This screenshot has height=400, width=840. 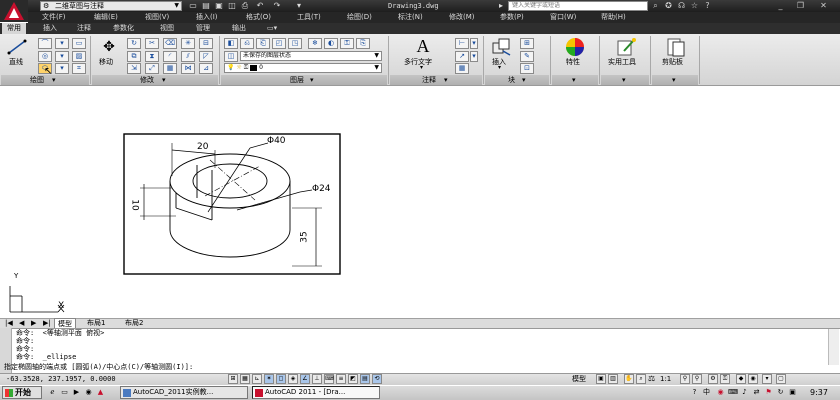 What do you see at coordinates (263, 43) in the screenshot?
I see `layer-previous-icon: ⎗` at bounding box center [263, 43].